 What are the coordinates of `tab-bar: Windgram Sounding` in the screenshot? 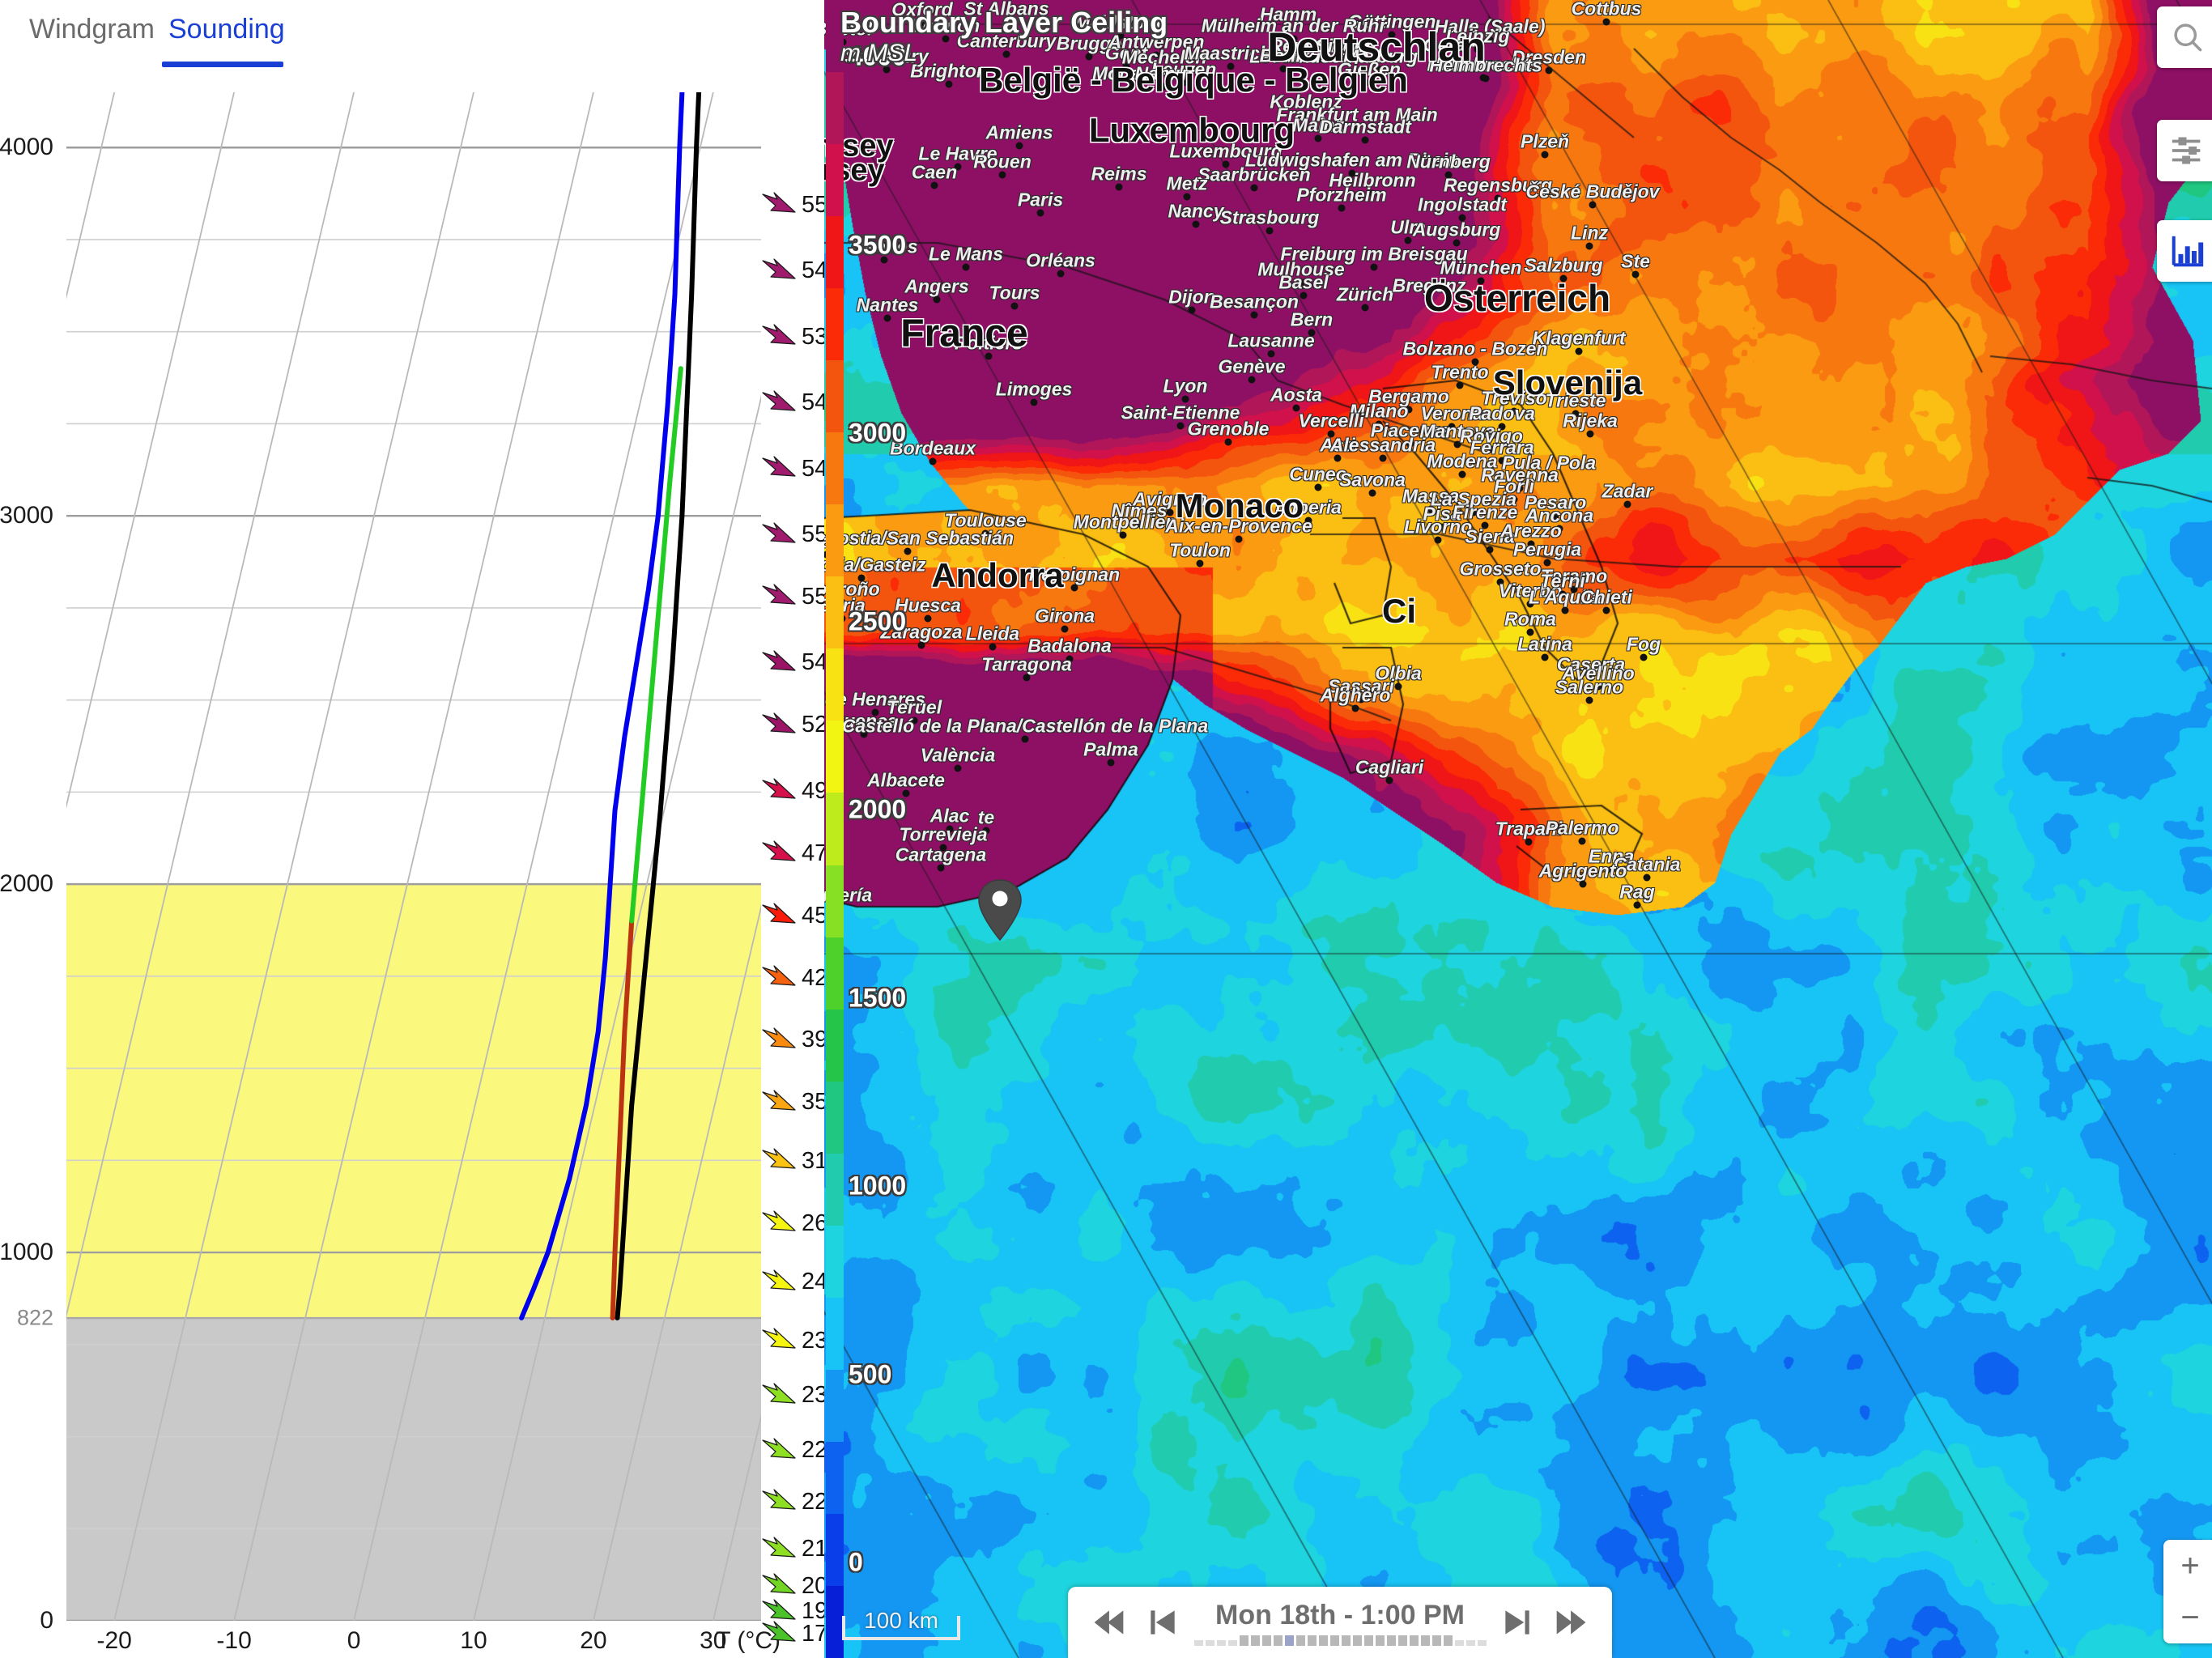 It's located at (412, 38).